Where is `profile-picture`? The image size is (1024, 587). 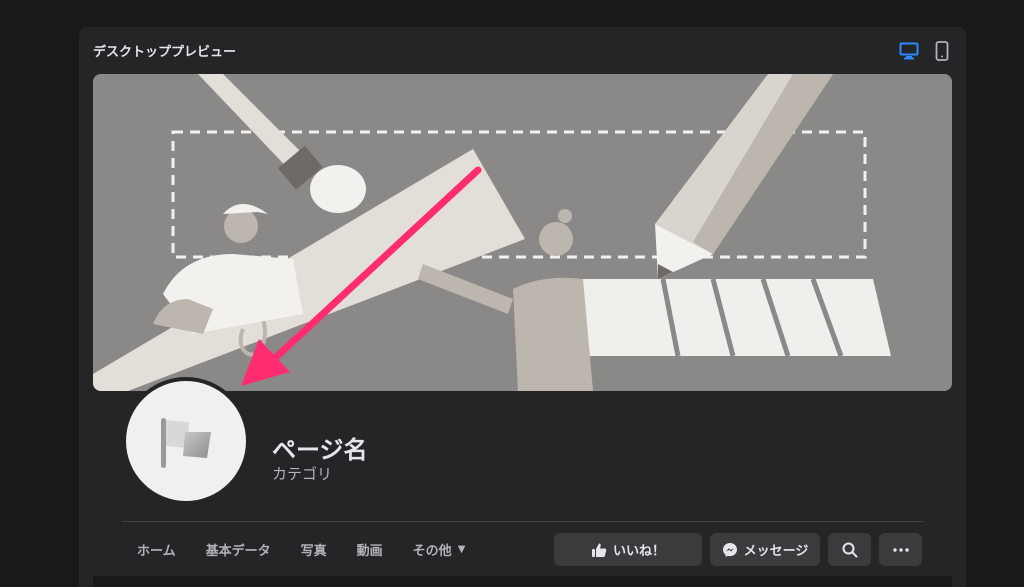 profile-picture is located at coordinates (186, 441).